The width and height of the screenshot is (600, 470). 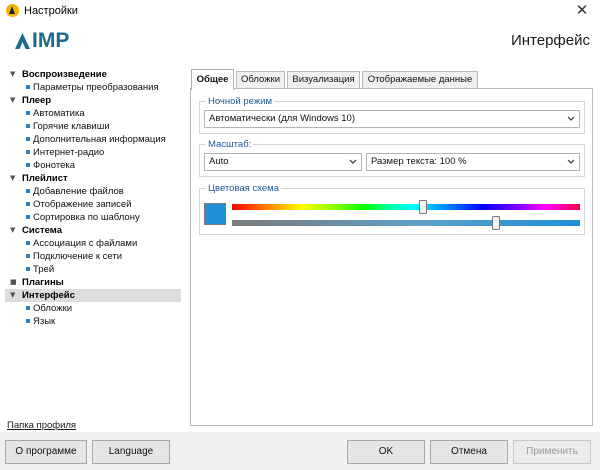 What do you see at coordinates (212, 79) in the screenshot?
I see `tab-general: Общее` at bounding box center [212, 79].